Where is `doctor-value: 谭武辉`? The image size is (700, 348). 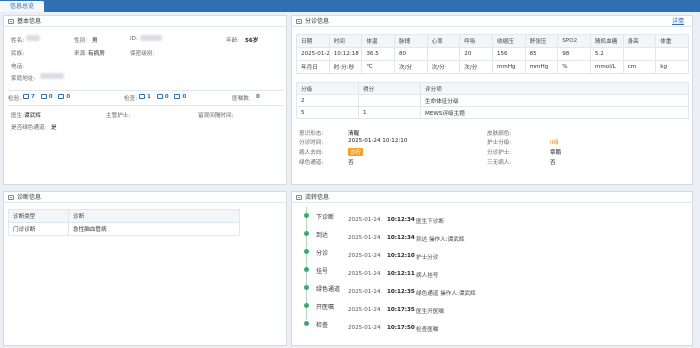 doctor-value: 谭武辉 is located at coordinates (32, 116).